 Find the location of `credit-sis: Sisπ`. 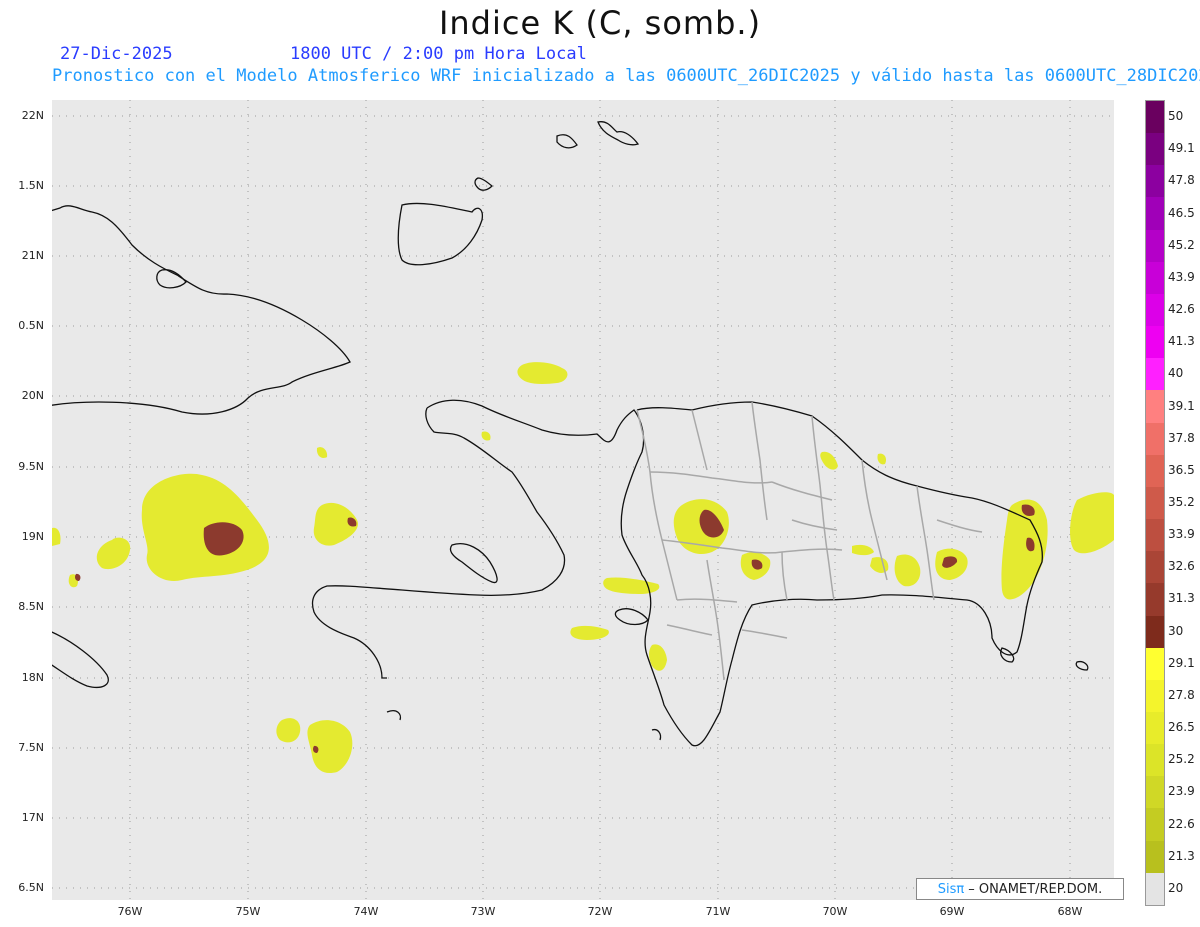

credit-sis: Sisπ is located at coordinates (951, 889).